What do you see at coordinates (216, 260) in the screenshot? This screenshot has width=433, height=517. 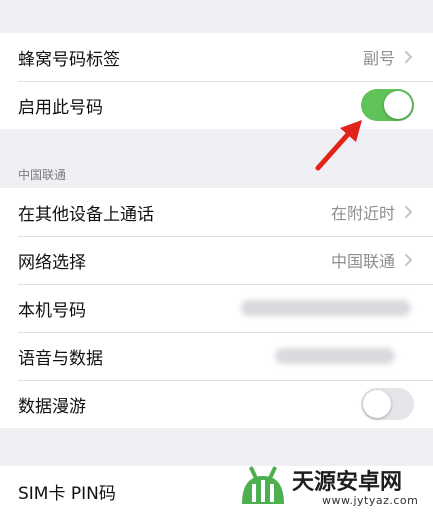 I see `network-selection-row: 网络选择 中国联通` at bounding box center [216, 260].